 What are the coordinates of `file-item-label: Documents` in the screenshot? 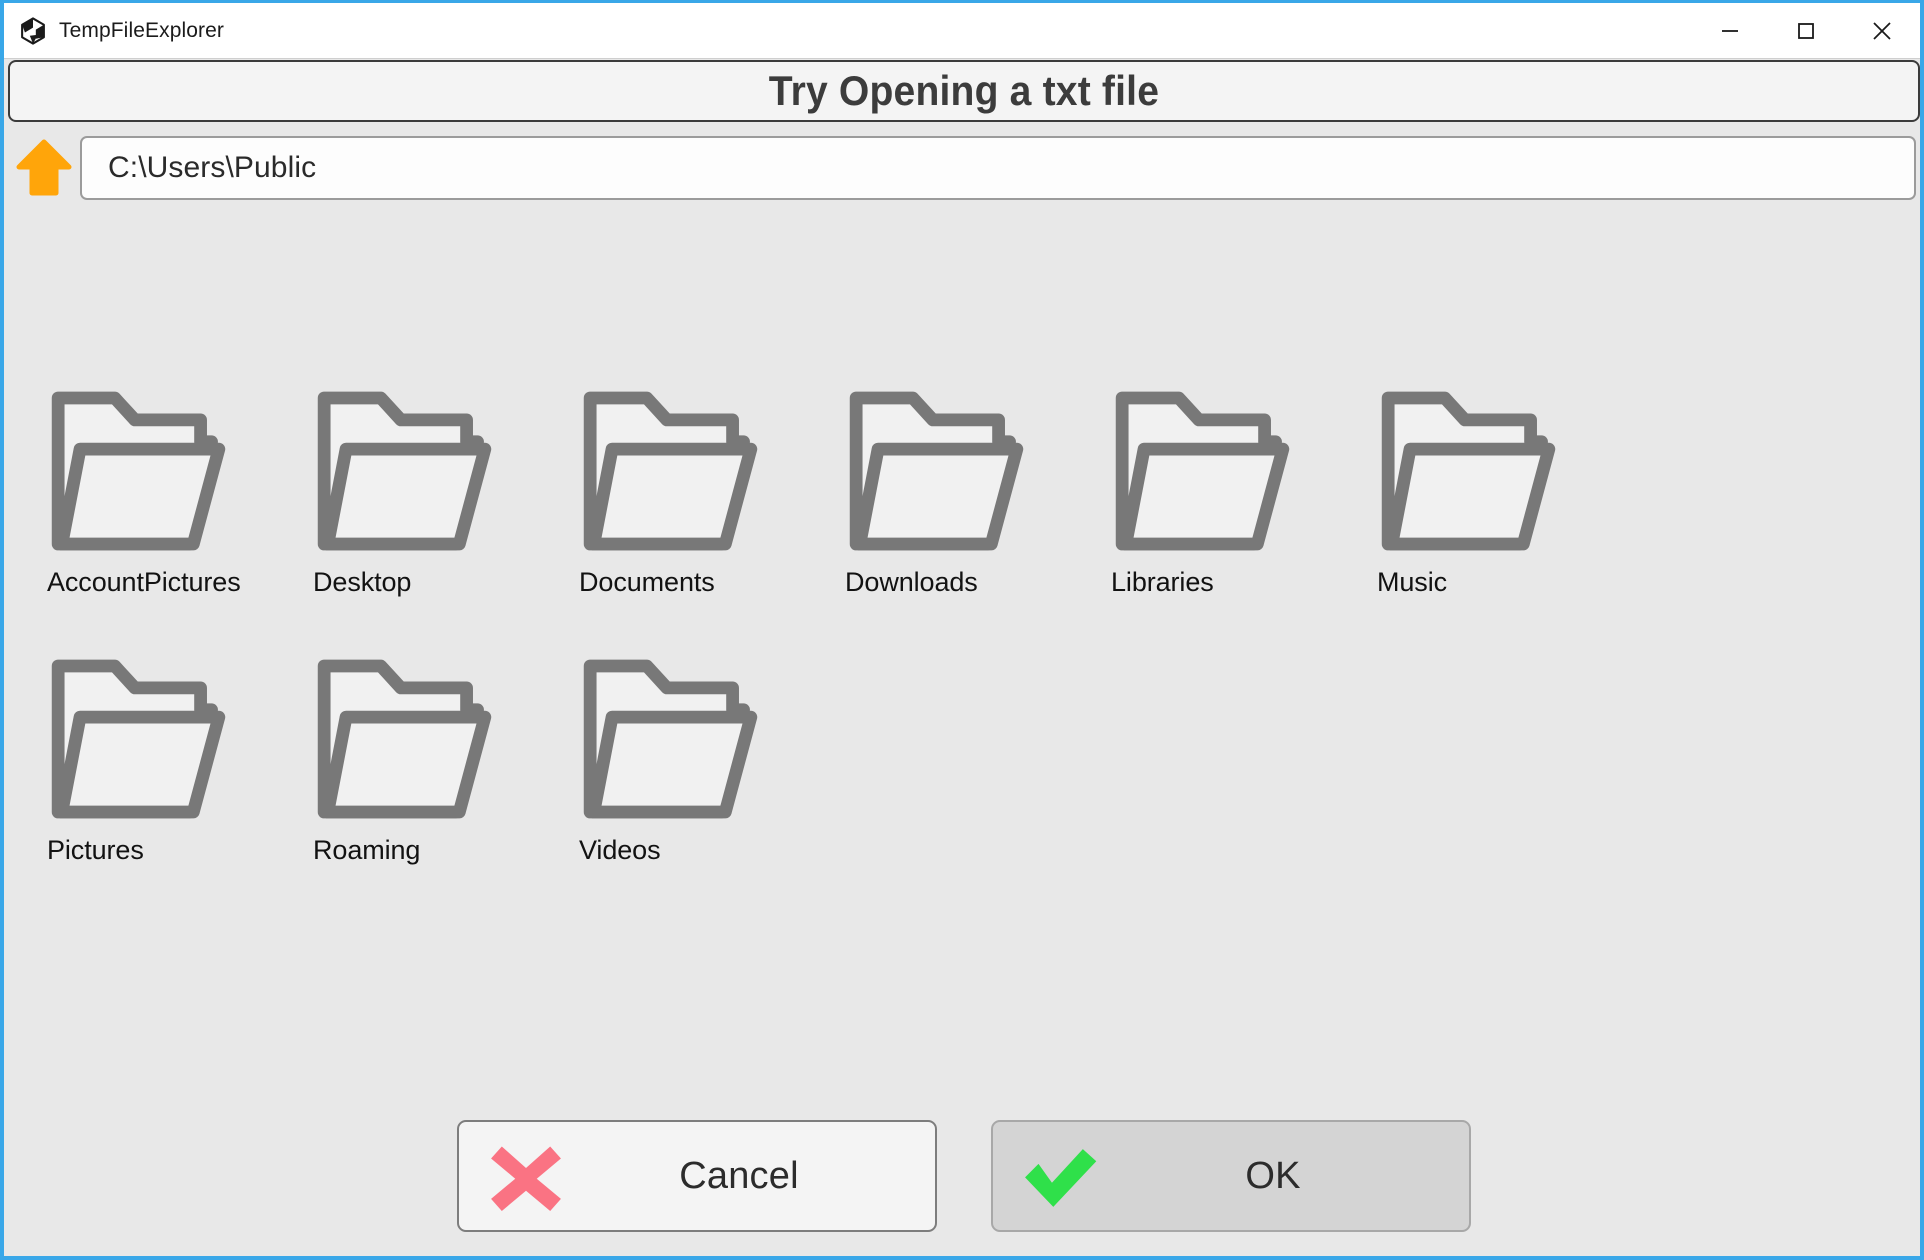 It's located at (647, 582).